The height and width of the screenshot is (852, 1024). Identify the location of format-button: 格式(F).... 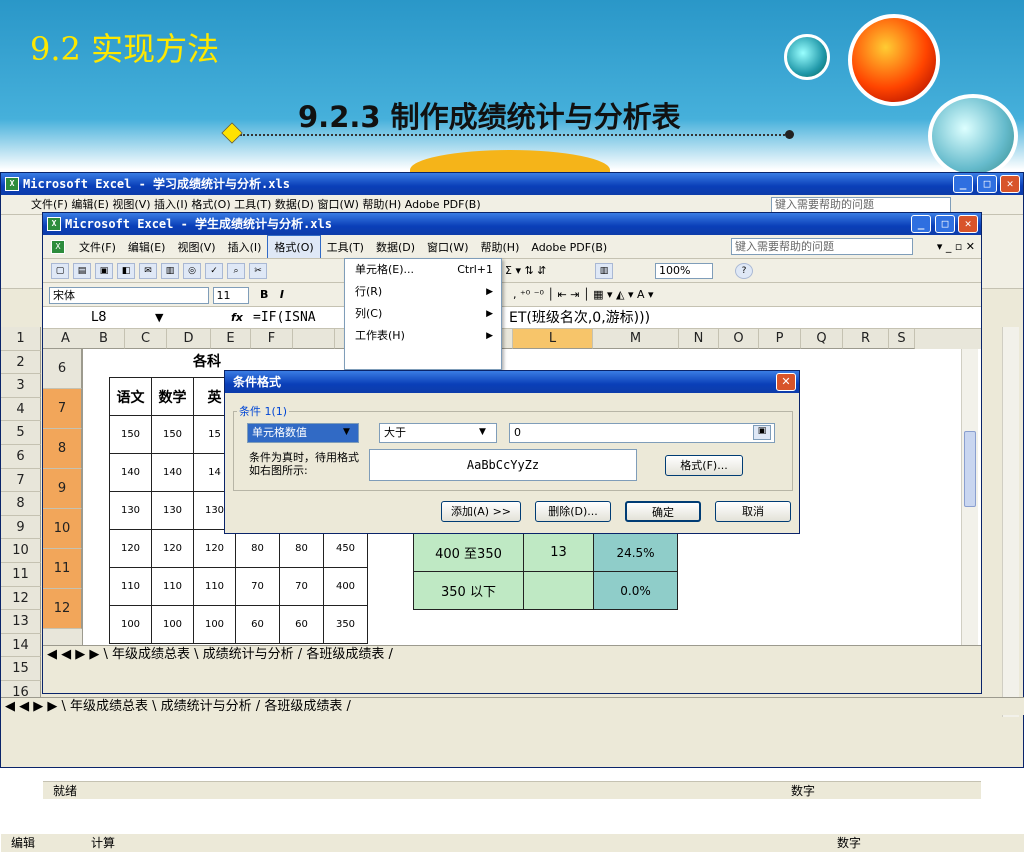
(704, 465).